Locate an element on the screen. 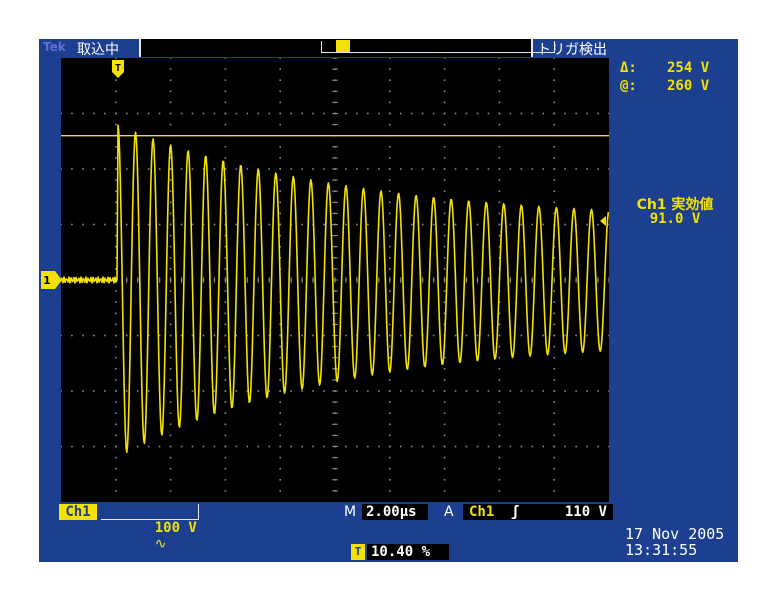 The height and width of the screenshot is (596, 768). cursor-at-value: 260 V is located at coordinates (688, 86).